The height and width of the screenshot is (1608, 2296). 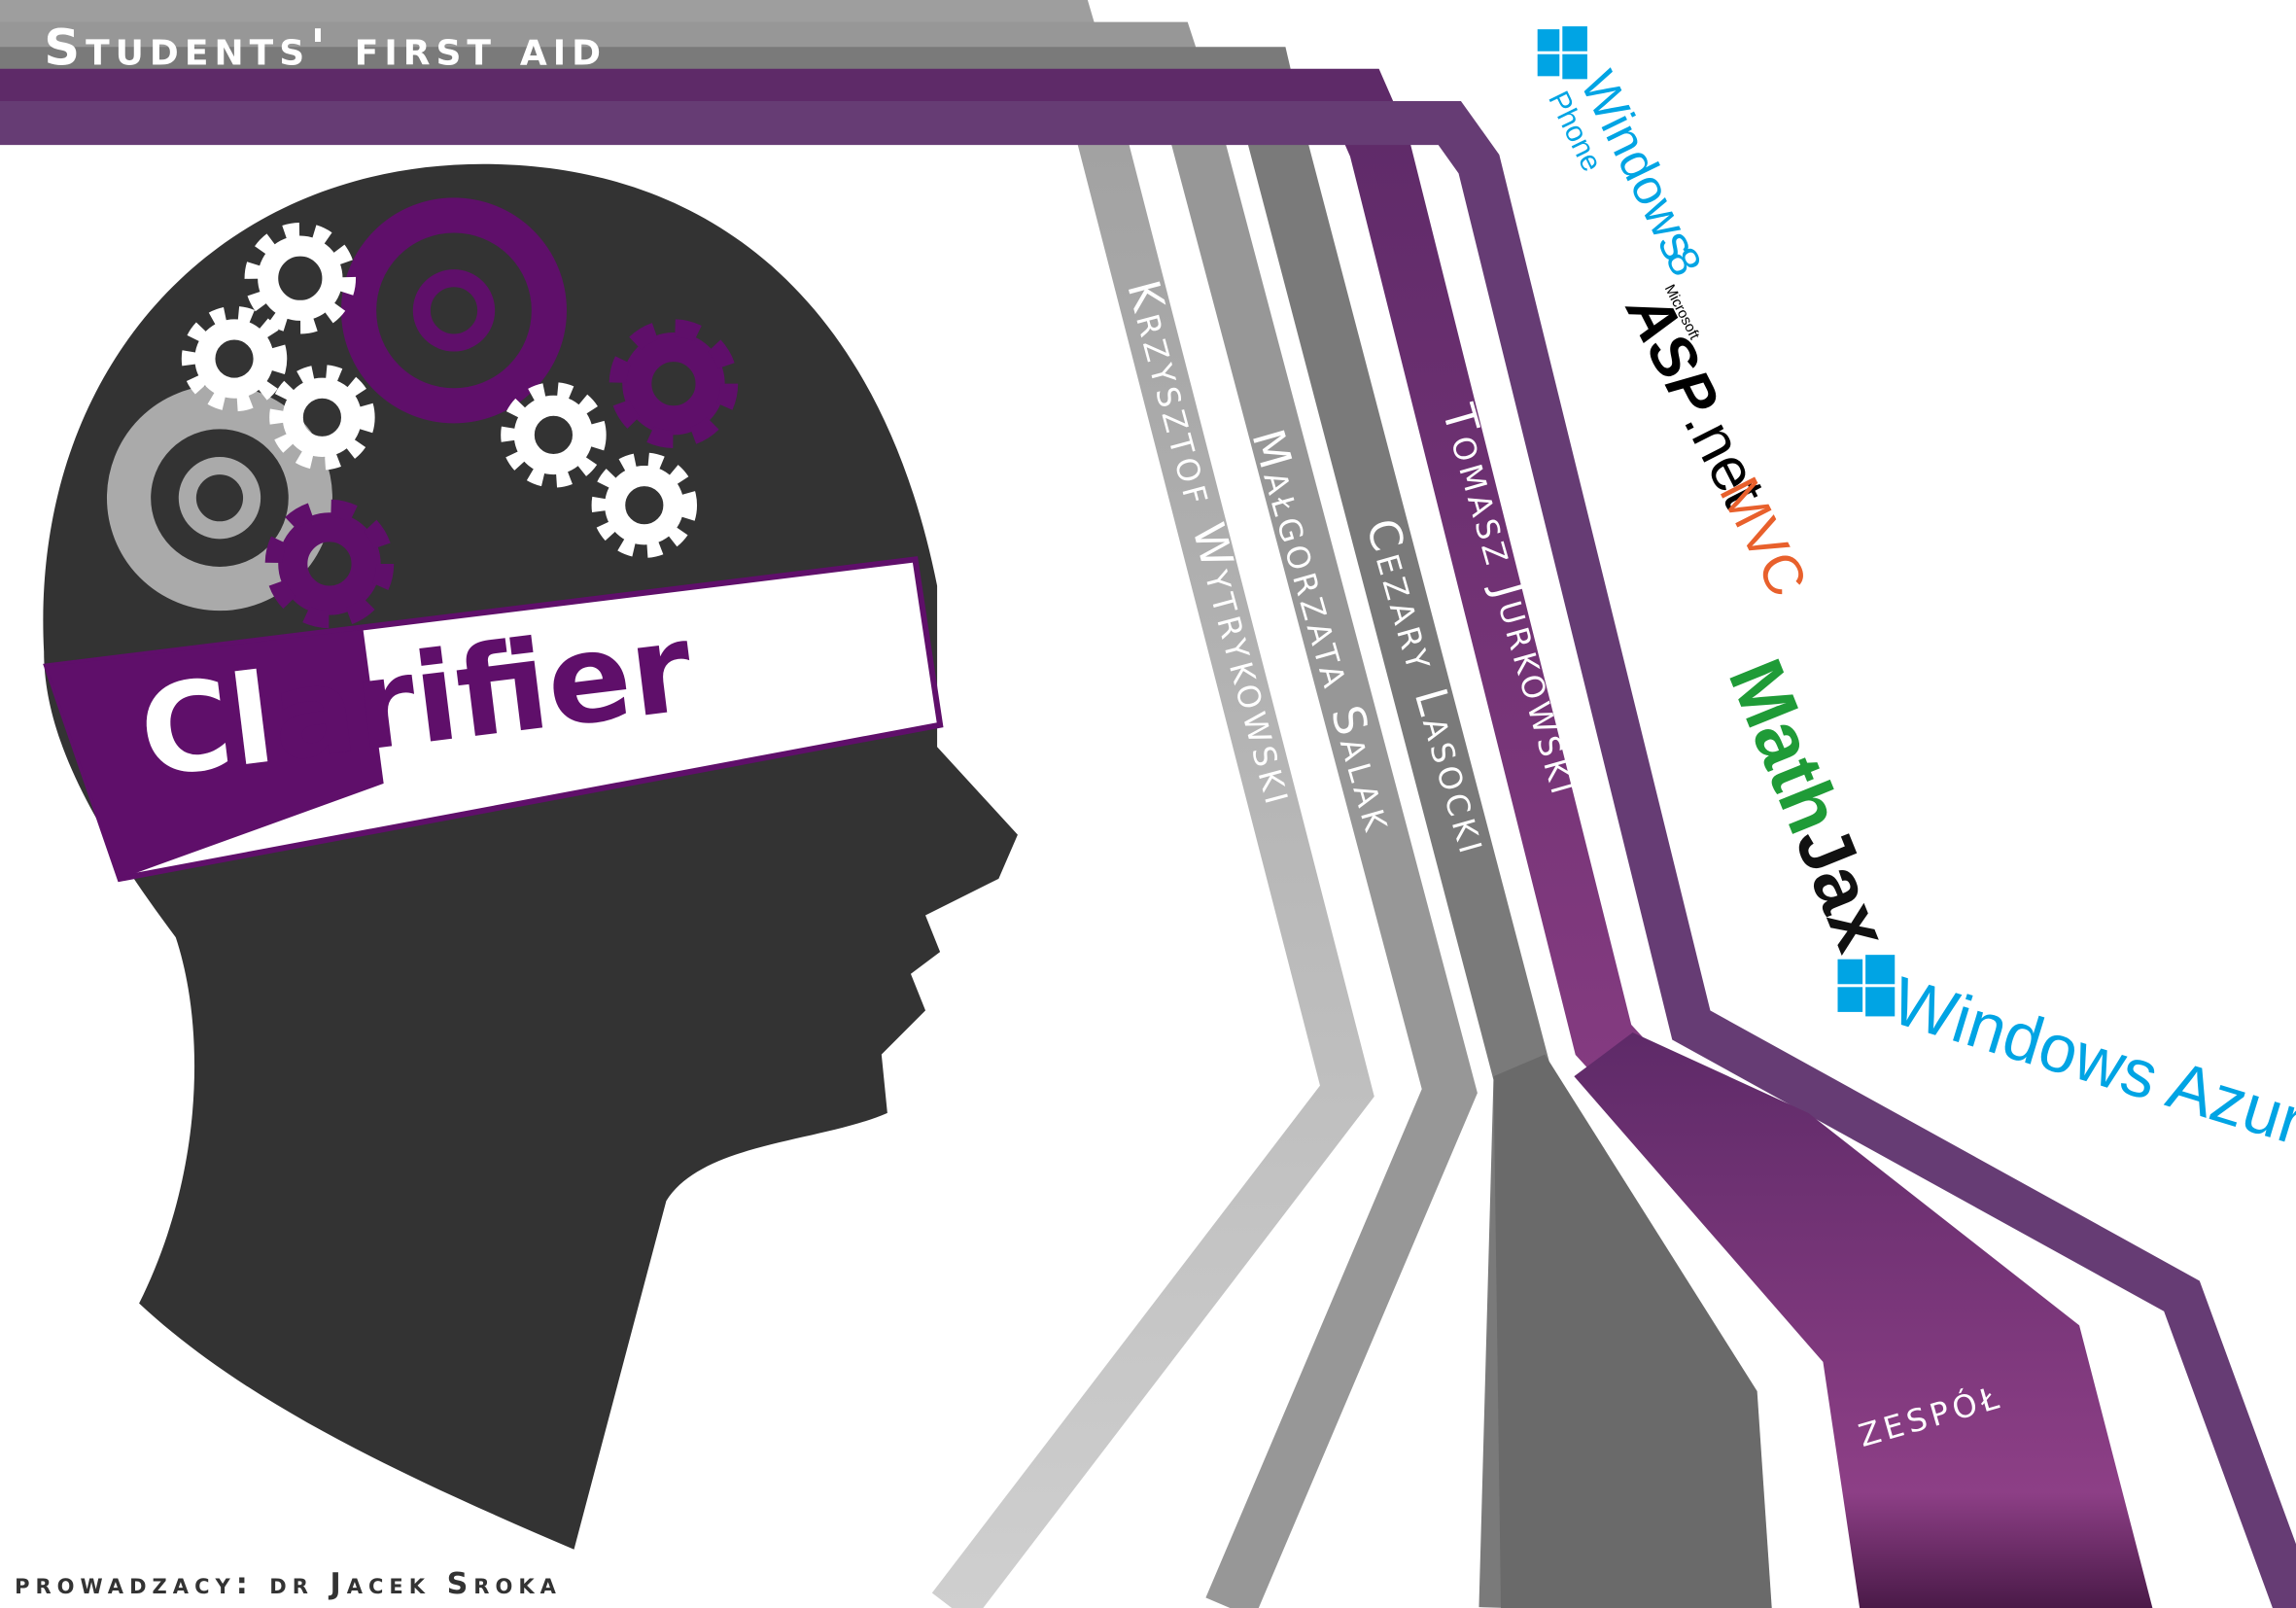 I want to click on poster-title: Students' first aid, so click(x=325, y=47).